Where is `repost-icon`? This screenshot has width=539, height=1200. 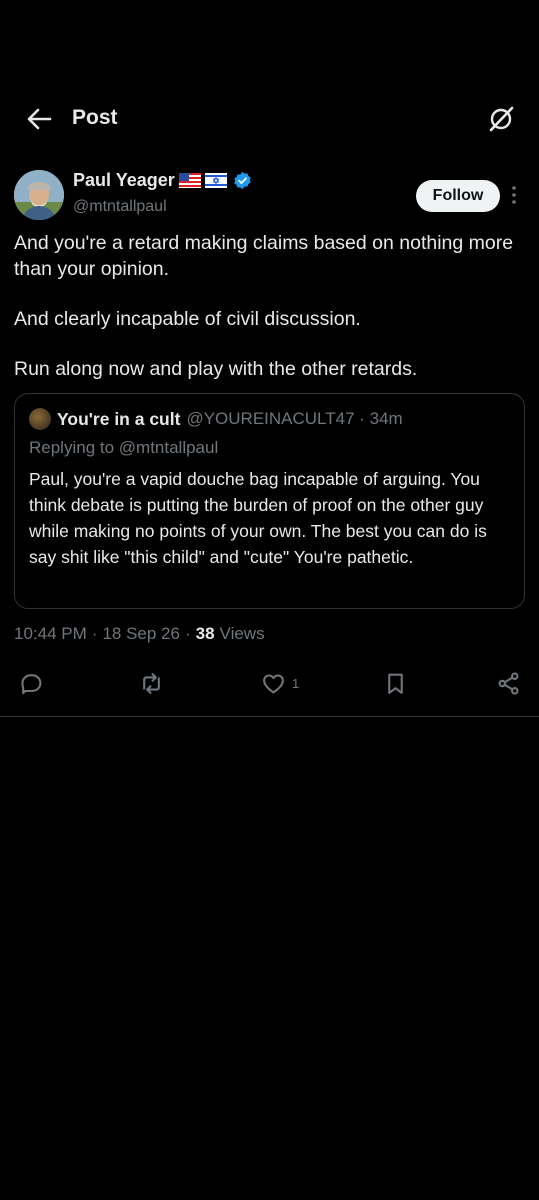 repost-icon is located at coordinates (151, 683).